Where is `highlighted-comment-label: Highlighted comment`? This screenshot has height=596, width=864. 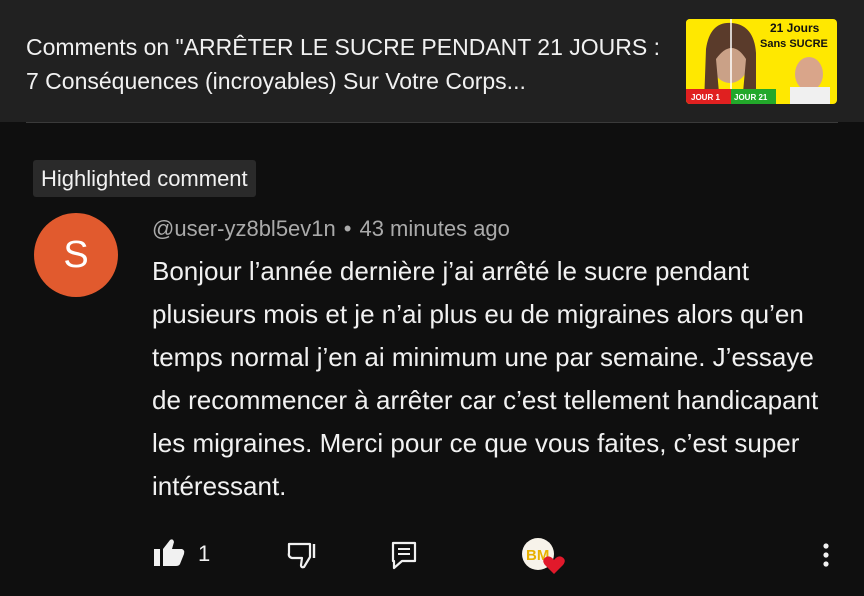 highlighted-comment-label: Highlighted comment is located at coordinates (144, 178).